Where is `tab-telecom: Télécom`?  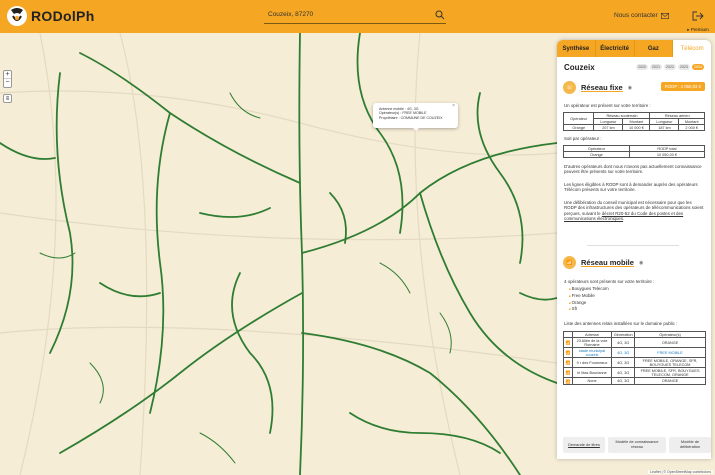
tab-telecom: Télécom is located at coordinates (692, 48).